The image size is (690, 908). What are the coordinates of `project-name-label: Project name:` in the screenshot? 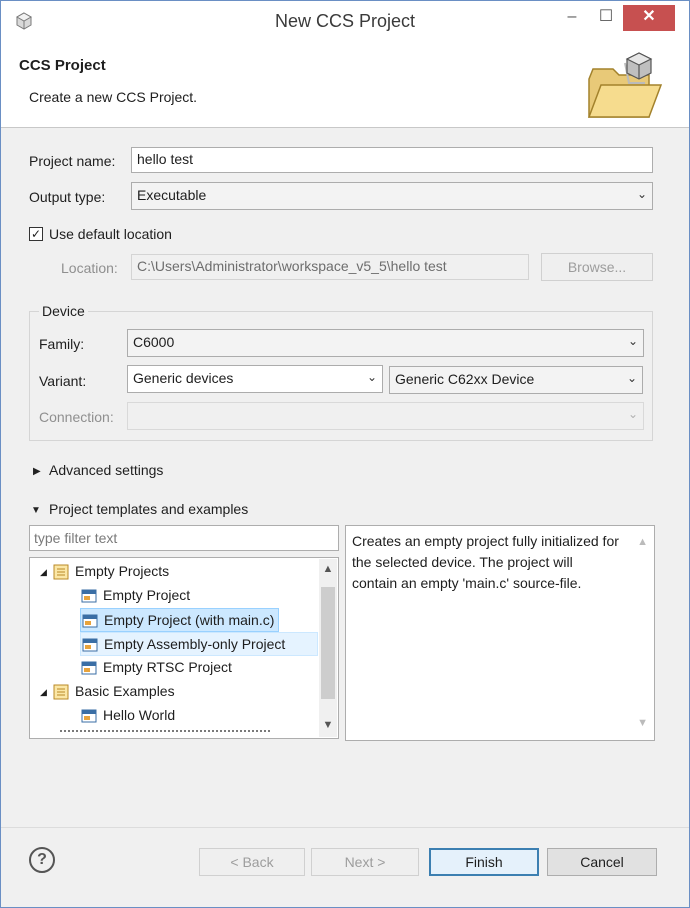 It's located at (72, 161).